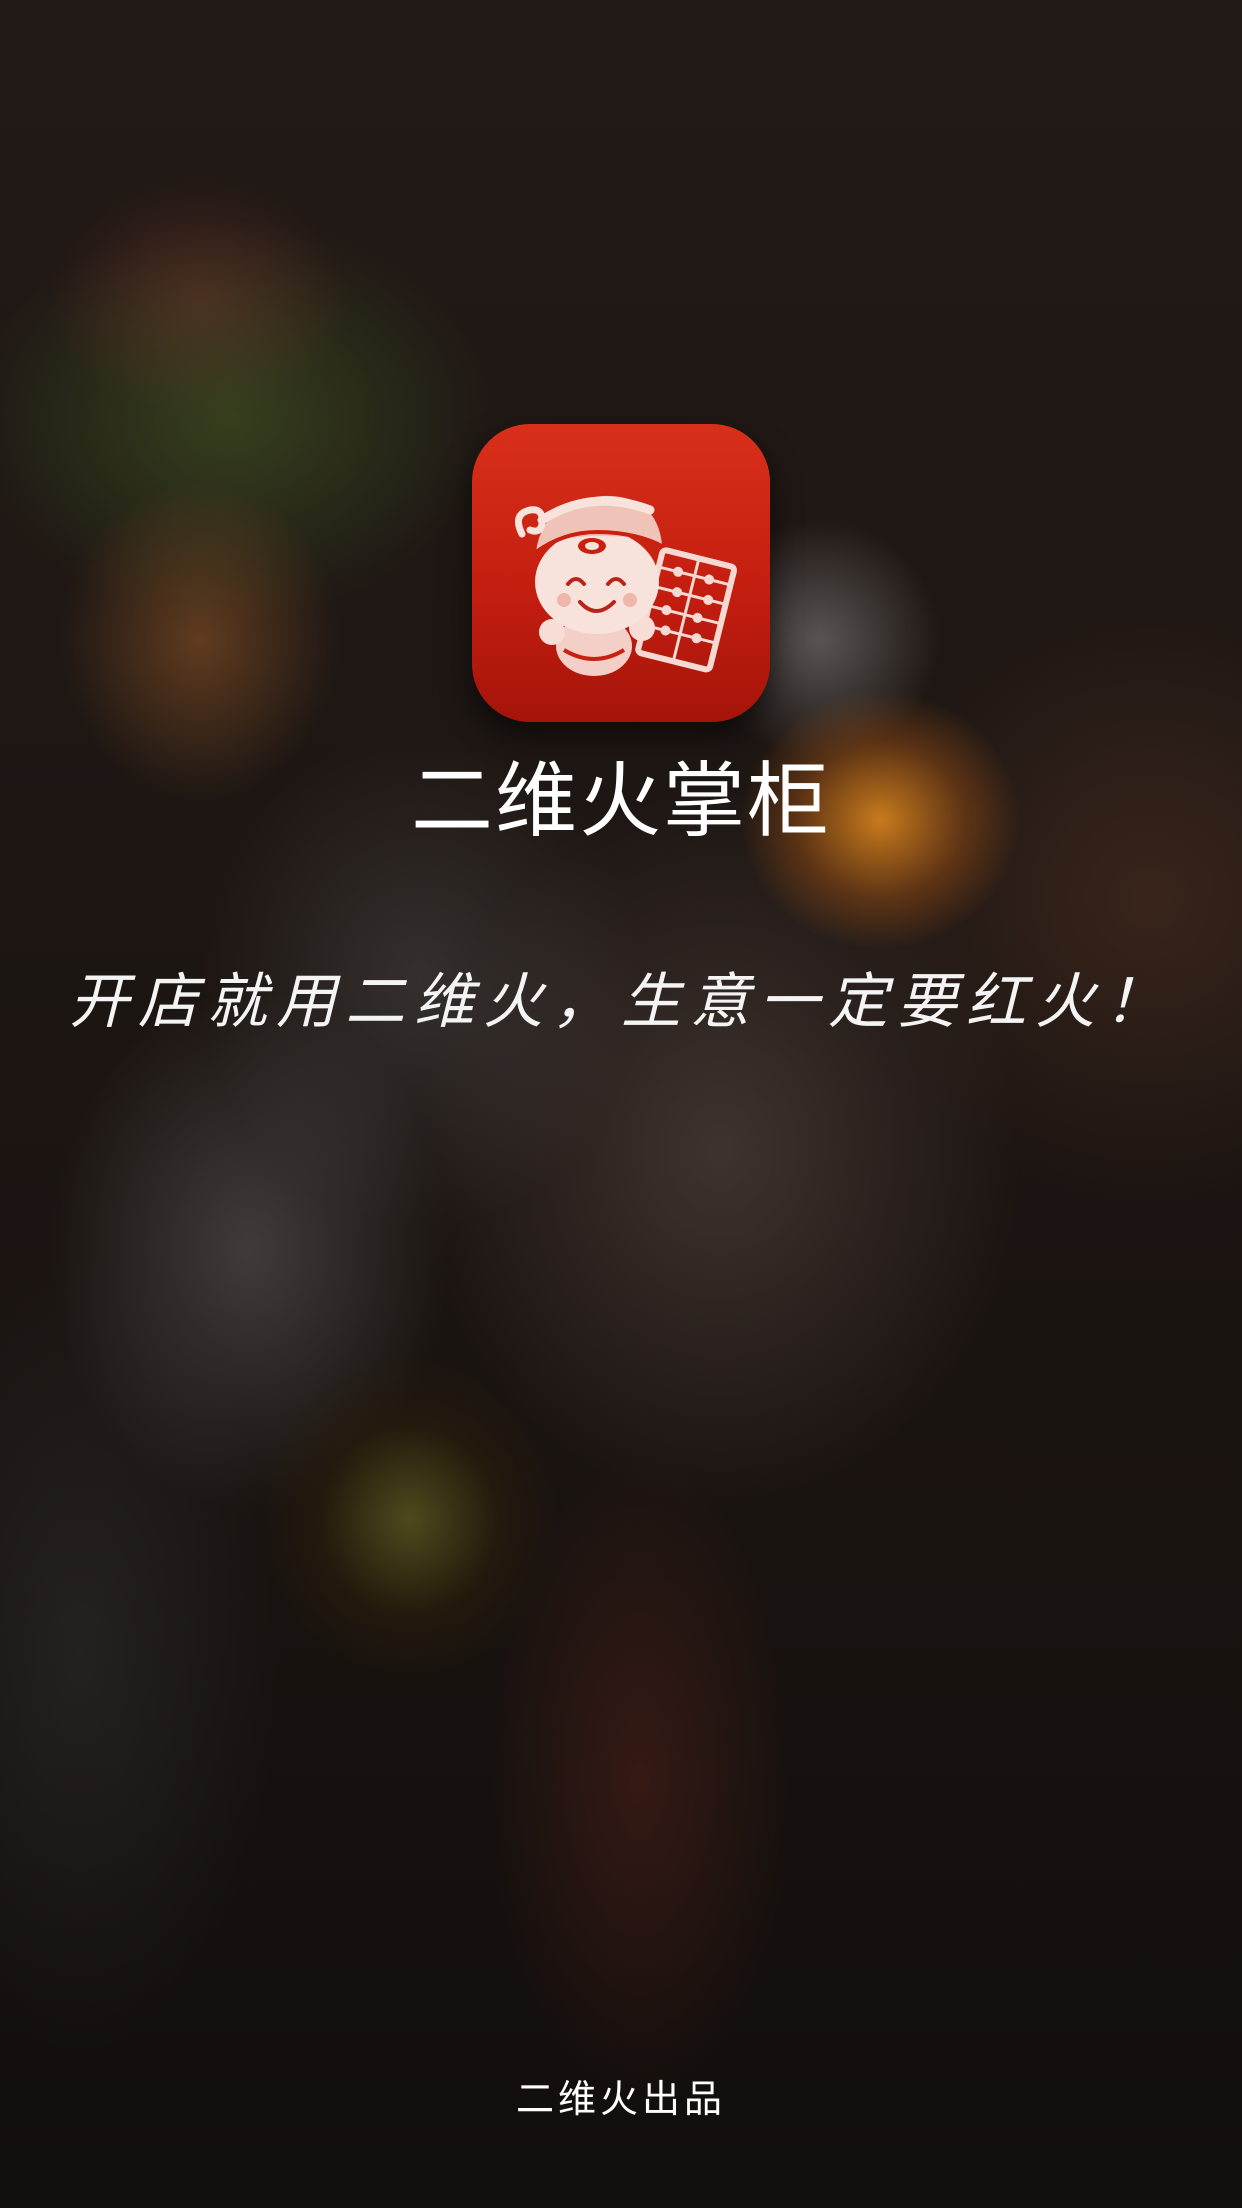  I want to click on shopkeeper-mascot-icon, so click(625, 585).